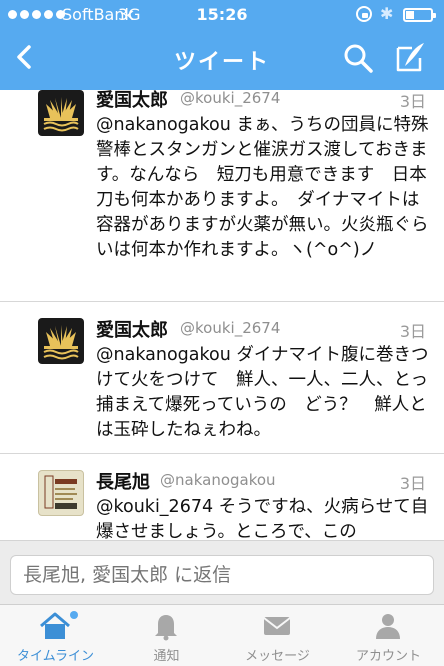  I want to click on tab-notifications: 通知, so click(166, 635).